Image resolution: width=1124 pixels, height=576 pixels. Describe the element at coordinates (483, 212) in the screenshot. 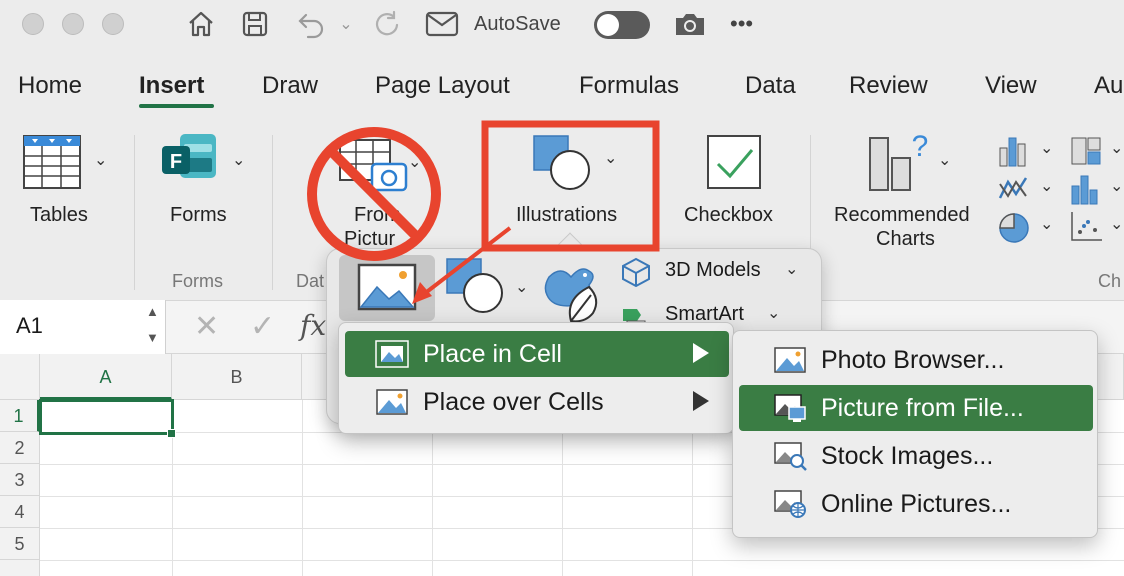

I see `annotation-overlay` at that location.